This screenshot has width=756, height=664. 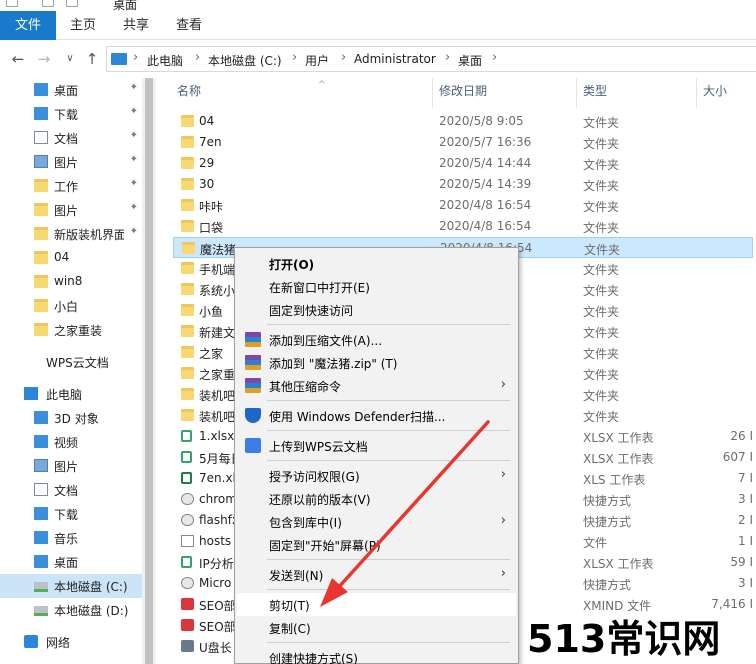 I want to click on context-menu-item: 上传到WPS云文档, so click(x=376, y=445).